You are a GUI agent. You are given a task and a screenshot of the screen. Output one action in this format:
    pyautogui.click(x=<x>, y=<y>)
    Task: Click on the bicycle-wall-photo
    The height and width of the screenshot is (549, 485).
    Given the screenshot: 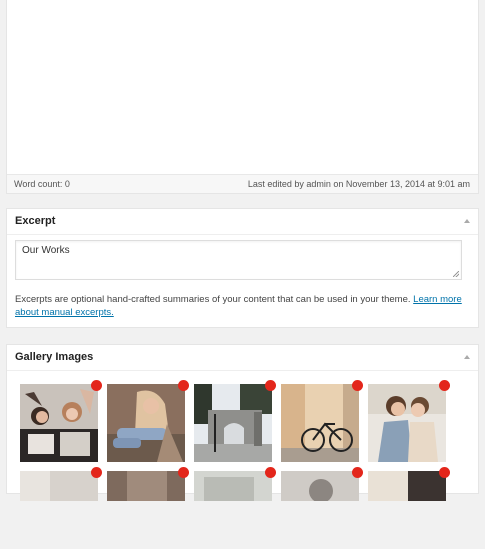 What is the action you would take?
    pyautogui.click(x=320, y=423)
    